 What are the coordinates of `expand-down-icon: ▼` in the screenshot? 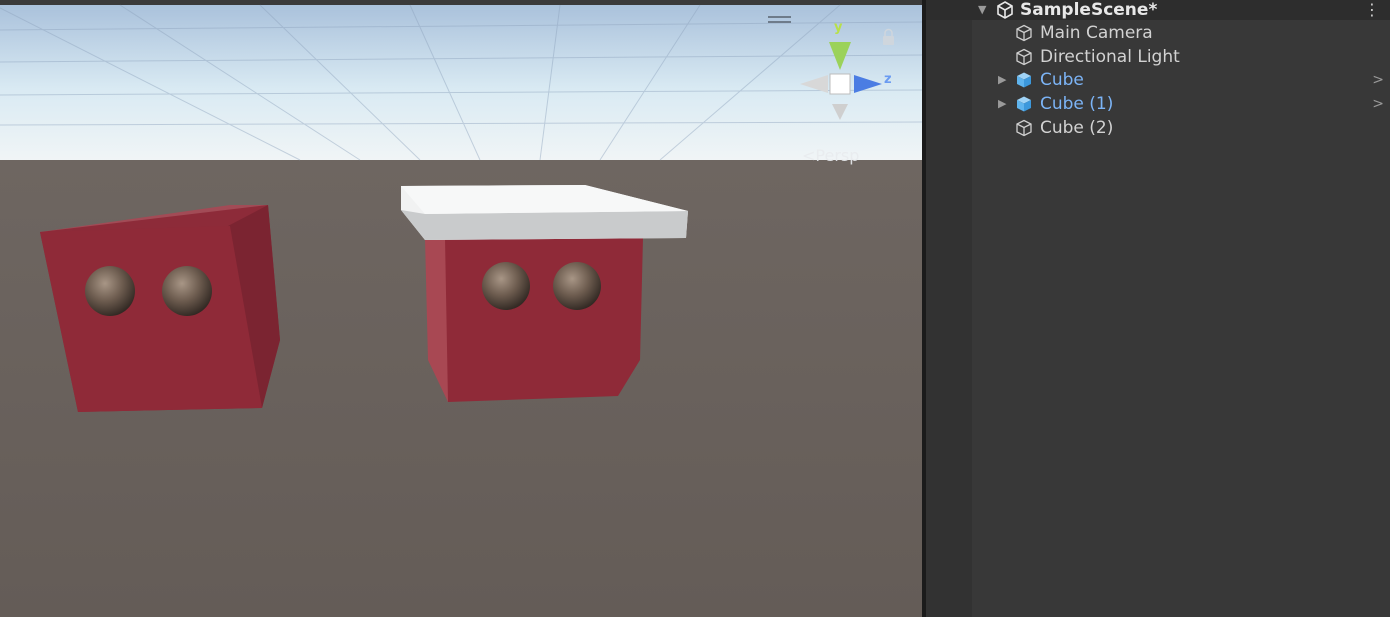 It's located at (982, 10).